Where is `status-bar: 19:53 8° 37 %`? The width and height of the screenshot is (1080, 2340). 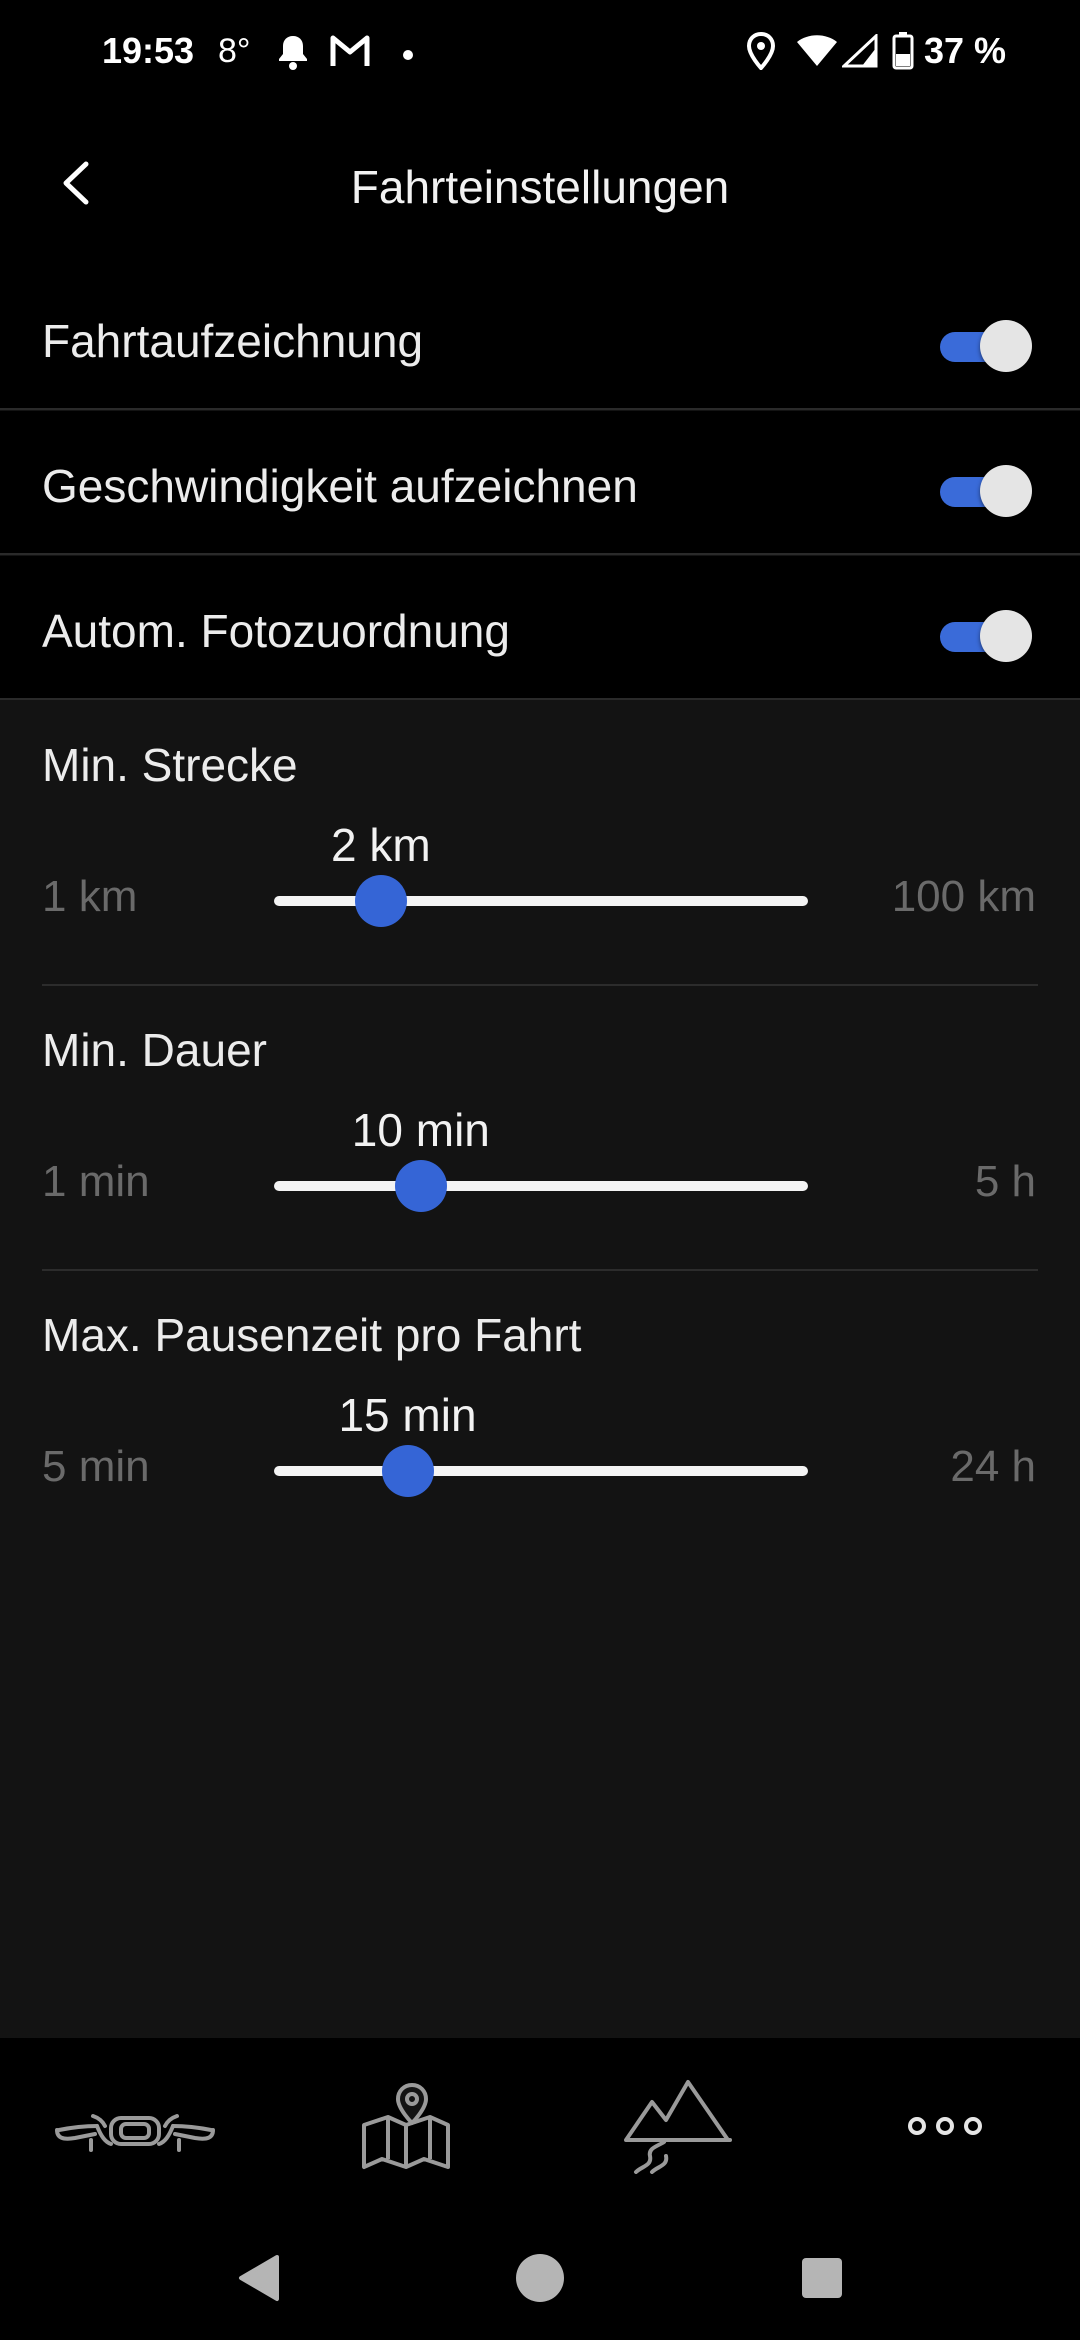
status-bar: 19:53 8° 37 % is located at coordinates (540, 54).